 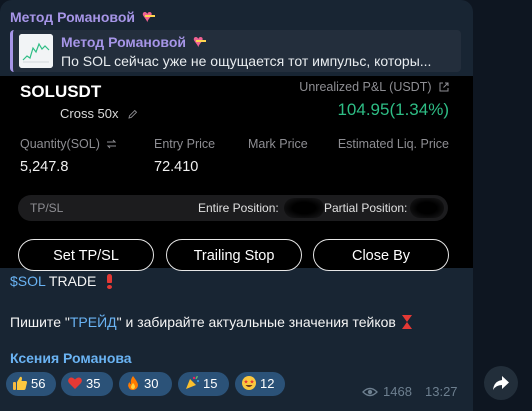 I want to click on view-count: 1468, so click(x=387, y=391).